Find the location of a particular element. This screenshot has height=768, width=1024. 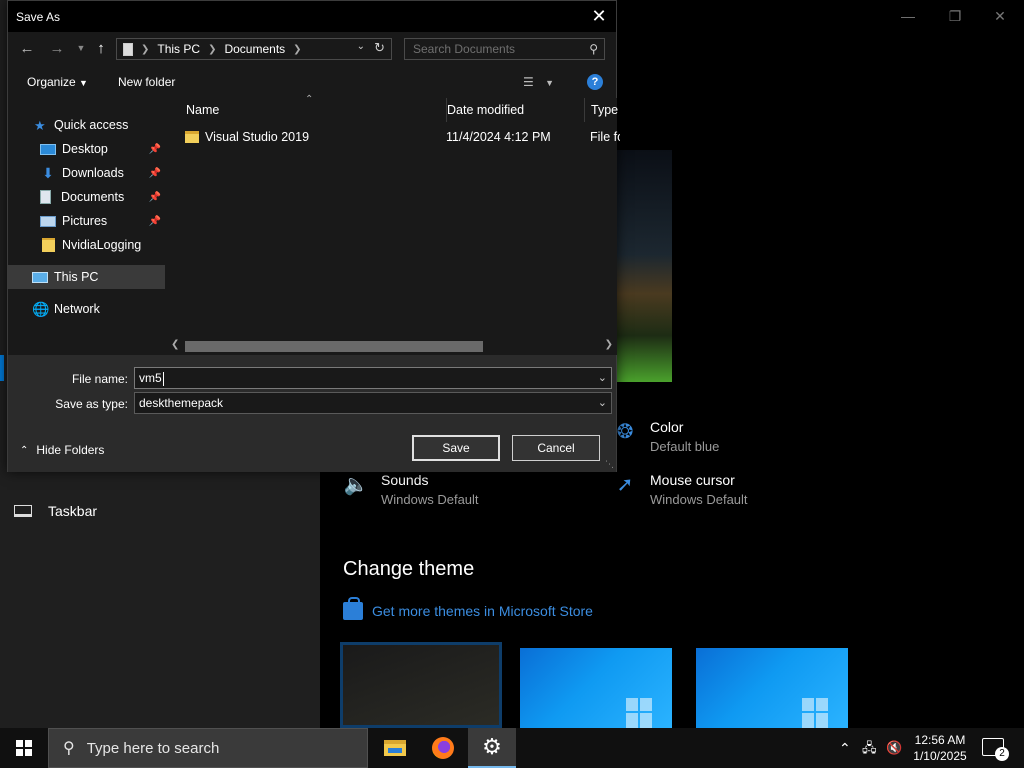

nav-item-label: Desktop is located at coordinates (85, 149).